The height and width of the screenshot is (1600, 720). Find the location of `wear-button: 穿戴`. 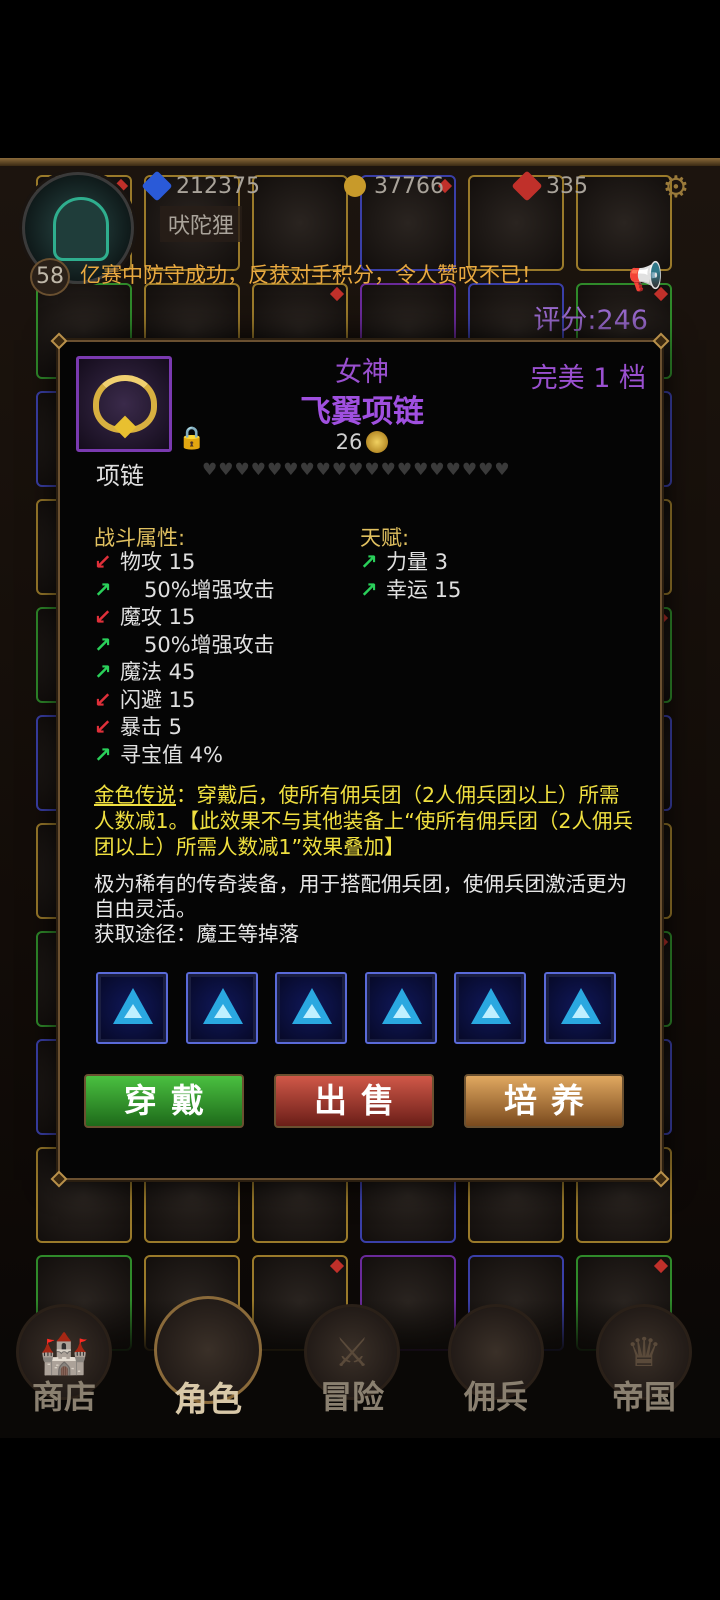

wear-button: 穿戴 is located at coordinates (164, 1101).